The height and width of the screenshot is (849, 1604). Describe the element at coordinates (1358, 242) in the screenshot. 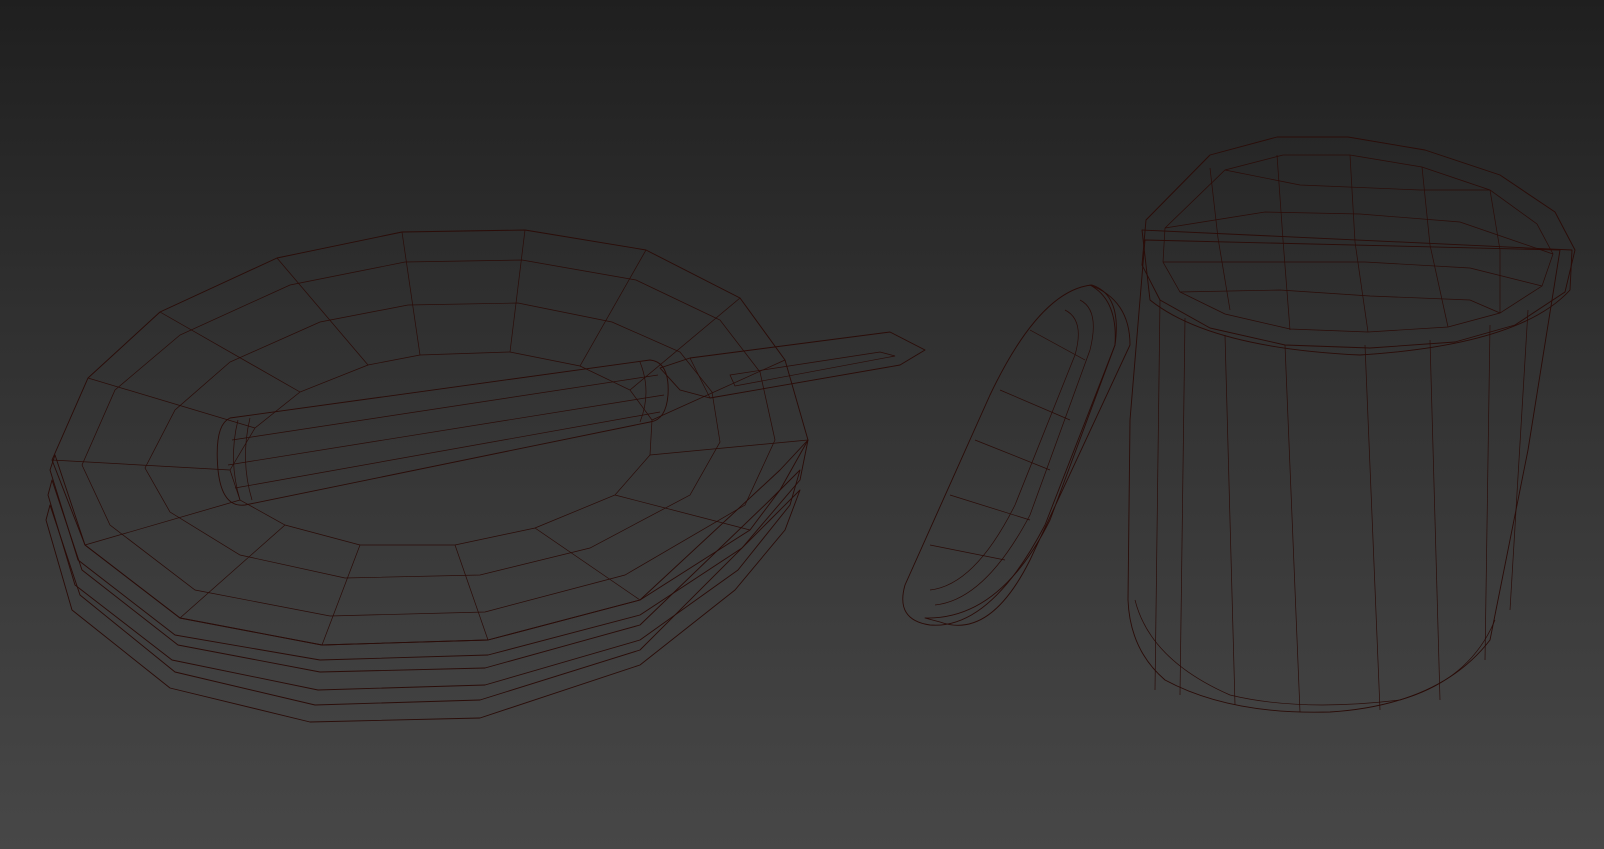

I see `jar-lid-top` at that location.